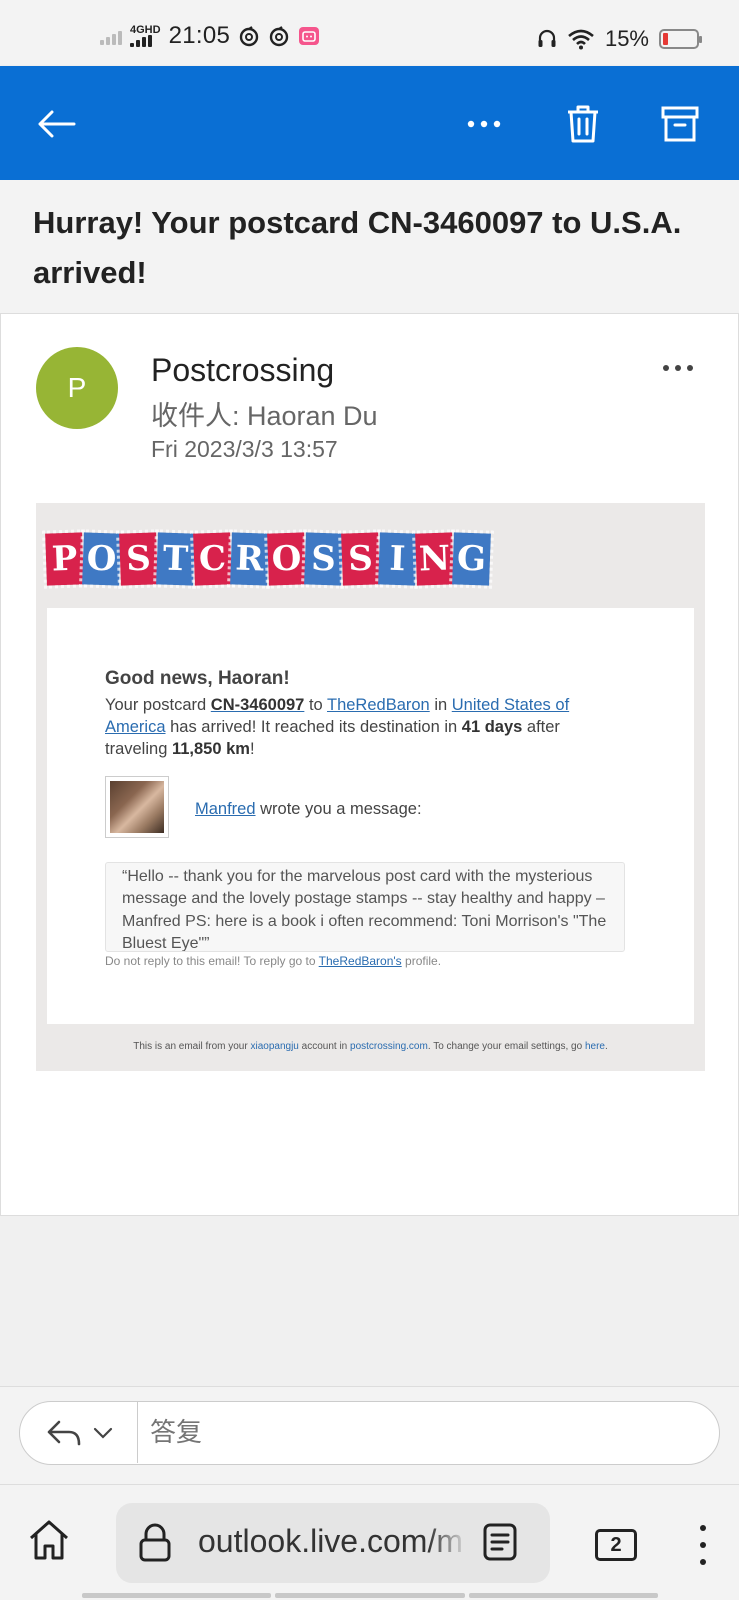 This screenshot has width=739, height=1600. I want to click on clock: 21:05, so click(199, 35).